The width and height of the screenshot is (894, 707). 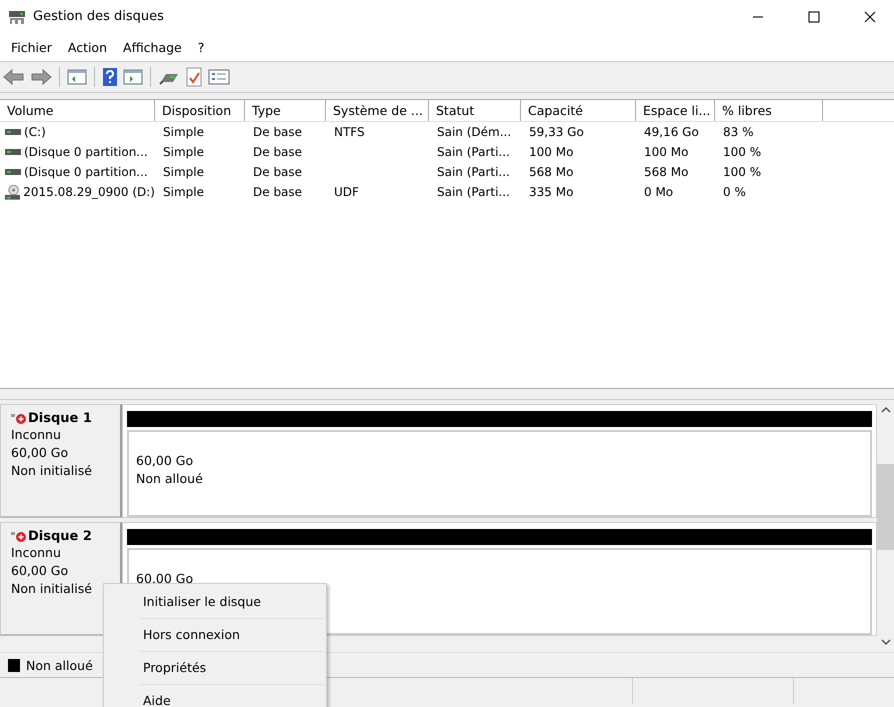 I want to click on window-title: Gestion des disques, so click(x=98, y=16).